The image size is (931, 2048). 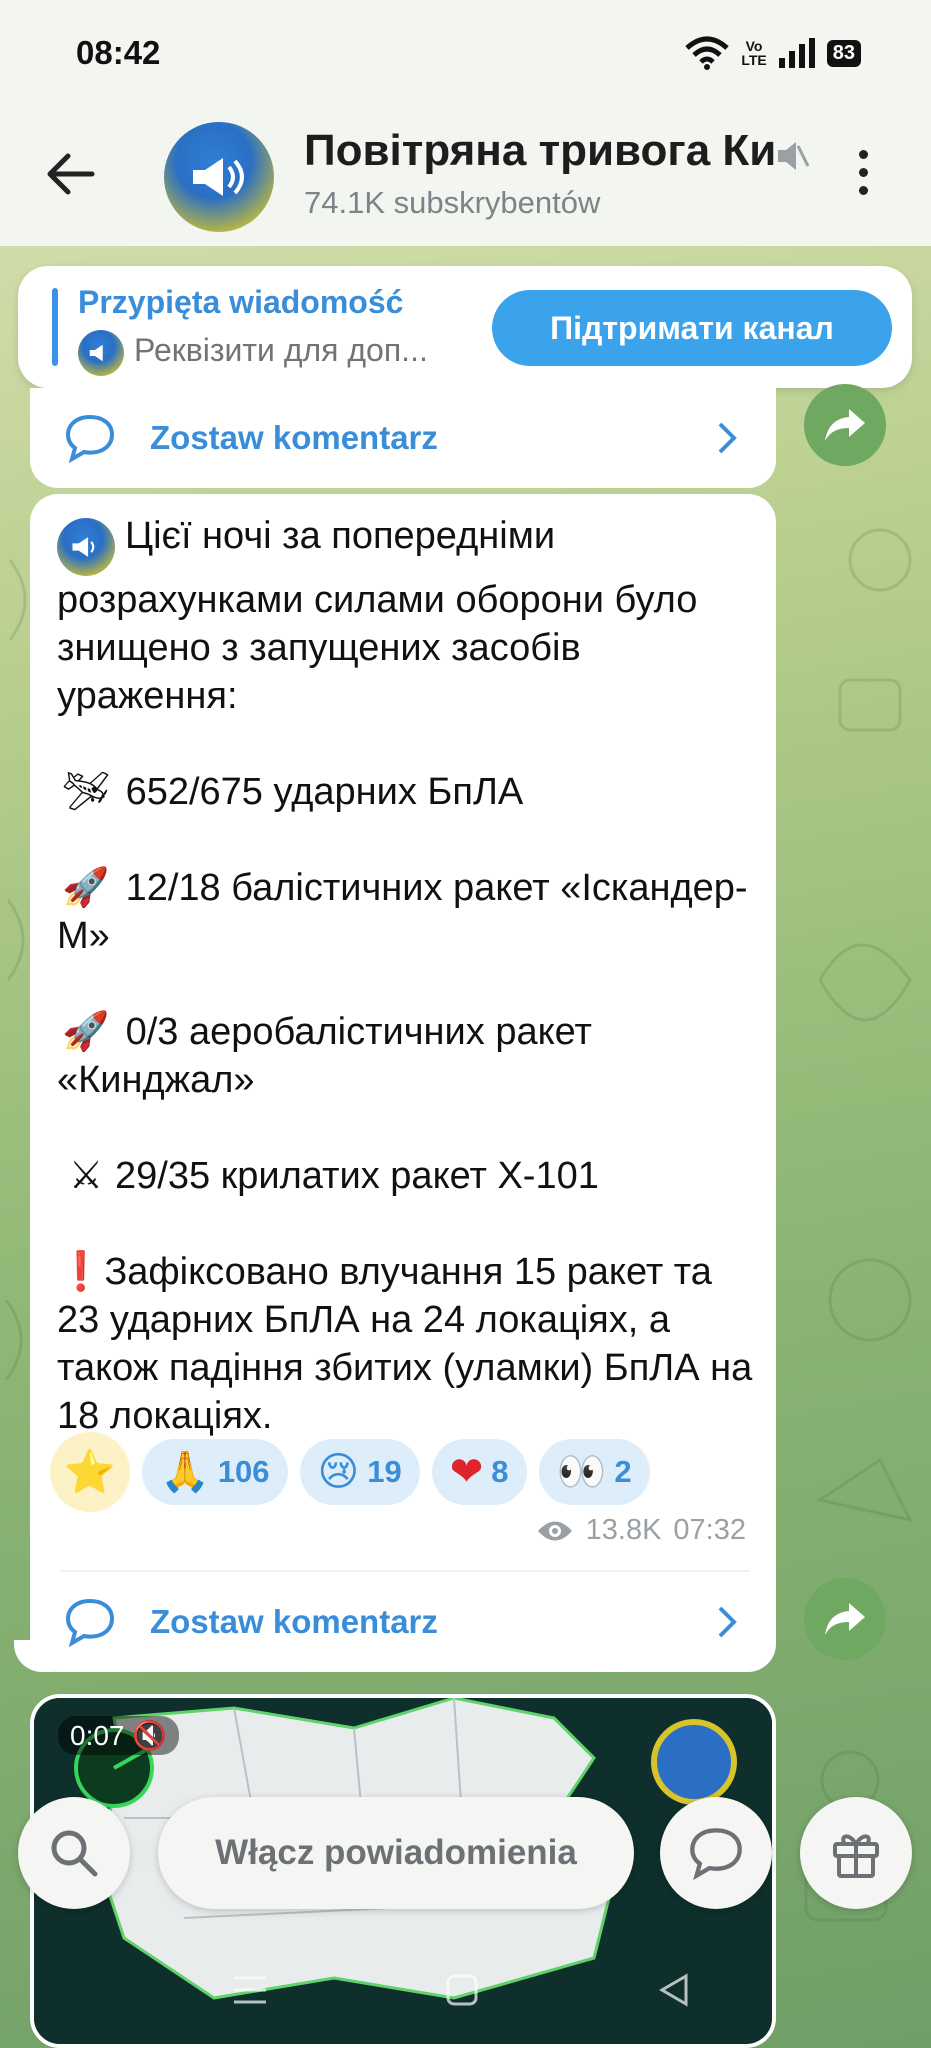 What do you see at coordinates (241, 302) in the screenshot?
I see `pinned-title: Przypięta wiadomość` at bounding box center [241, 302].